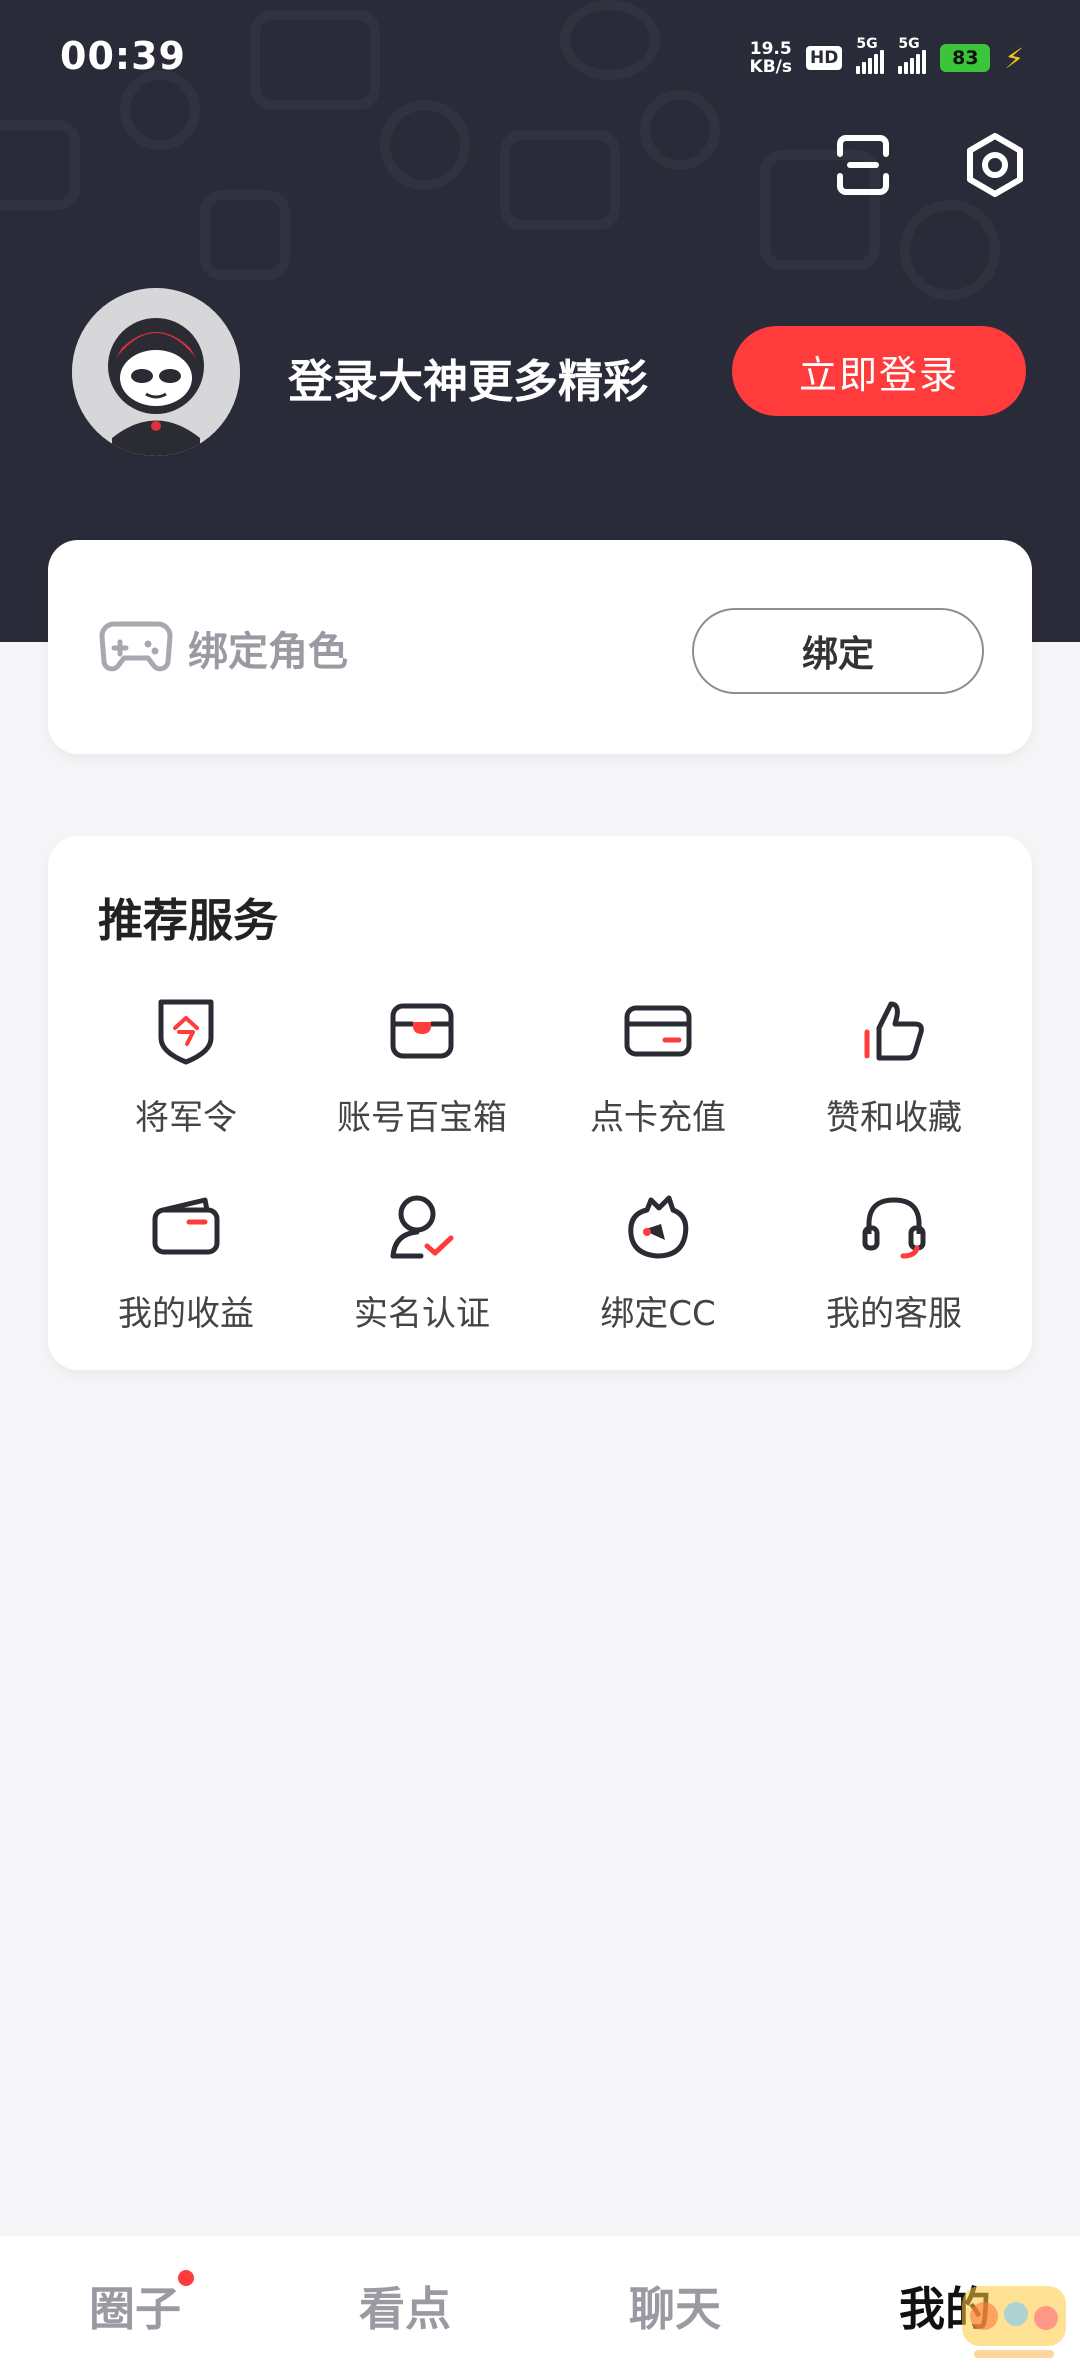 This screenshot has height=2376, width=1080. I want to click on tab-circles: 圈子, so click(135, 2306).